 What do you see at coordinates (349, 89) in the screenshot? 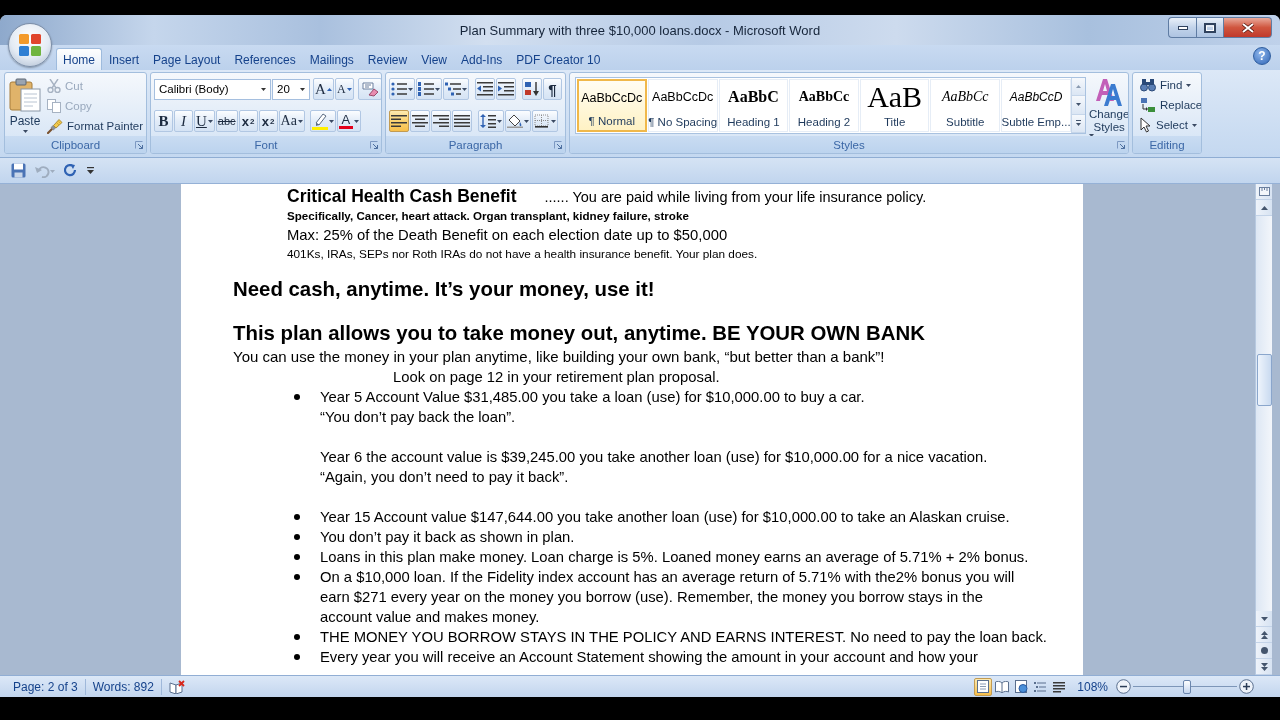
I see `caret-down-icon` at bounding box center [349, 89].